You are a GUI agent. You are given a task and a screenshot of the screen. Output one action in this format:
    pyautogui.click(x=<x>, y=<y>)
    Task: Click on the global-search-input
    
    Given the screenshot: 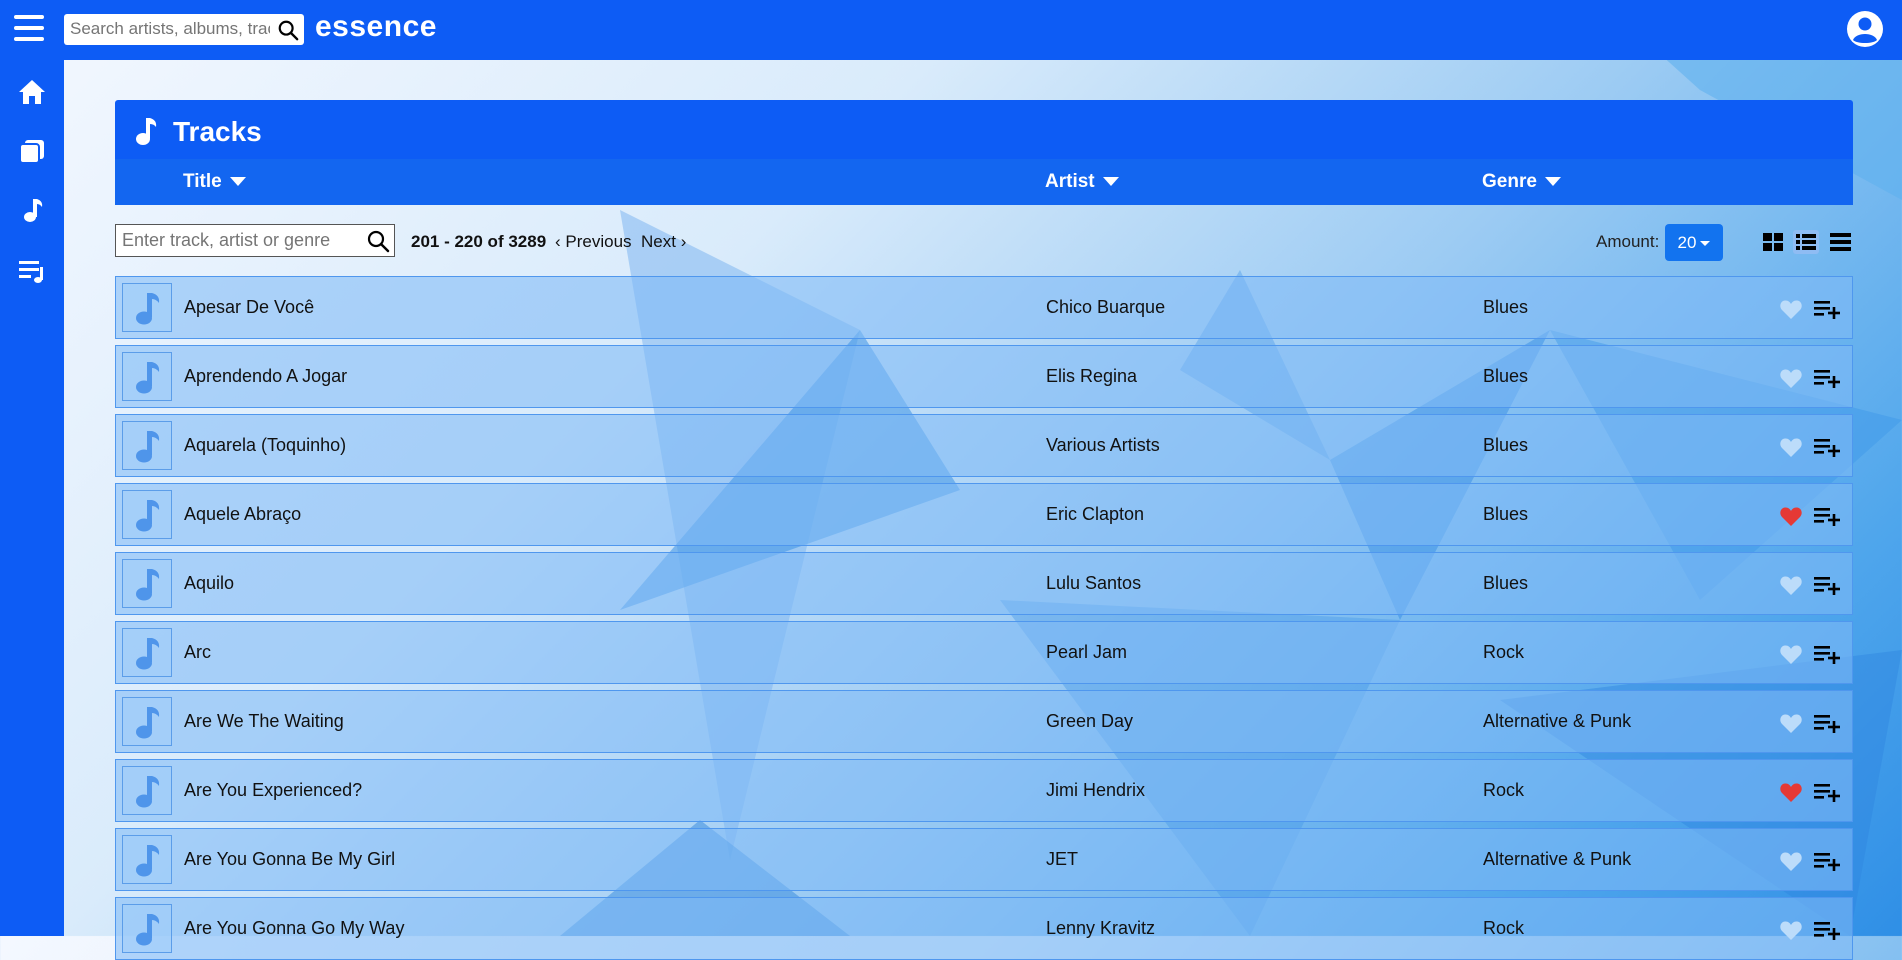 What is the action you would take?
    pyautogui.click(x=167, y=28)
    